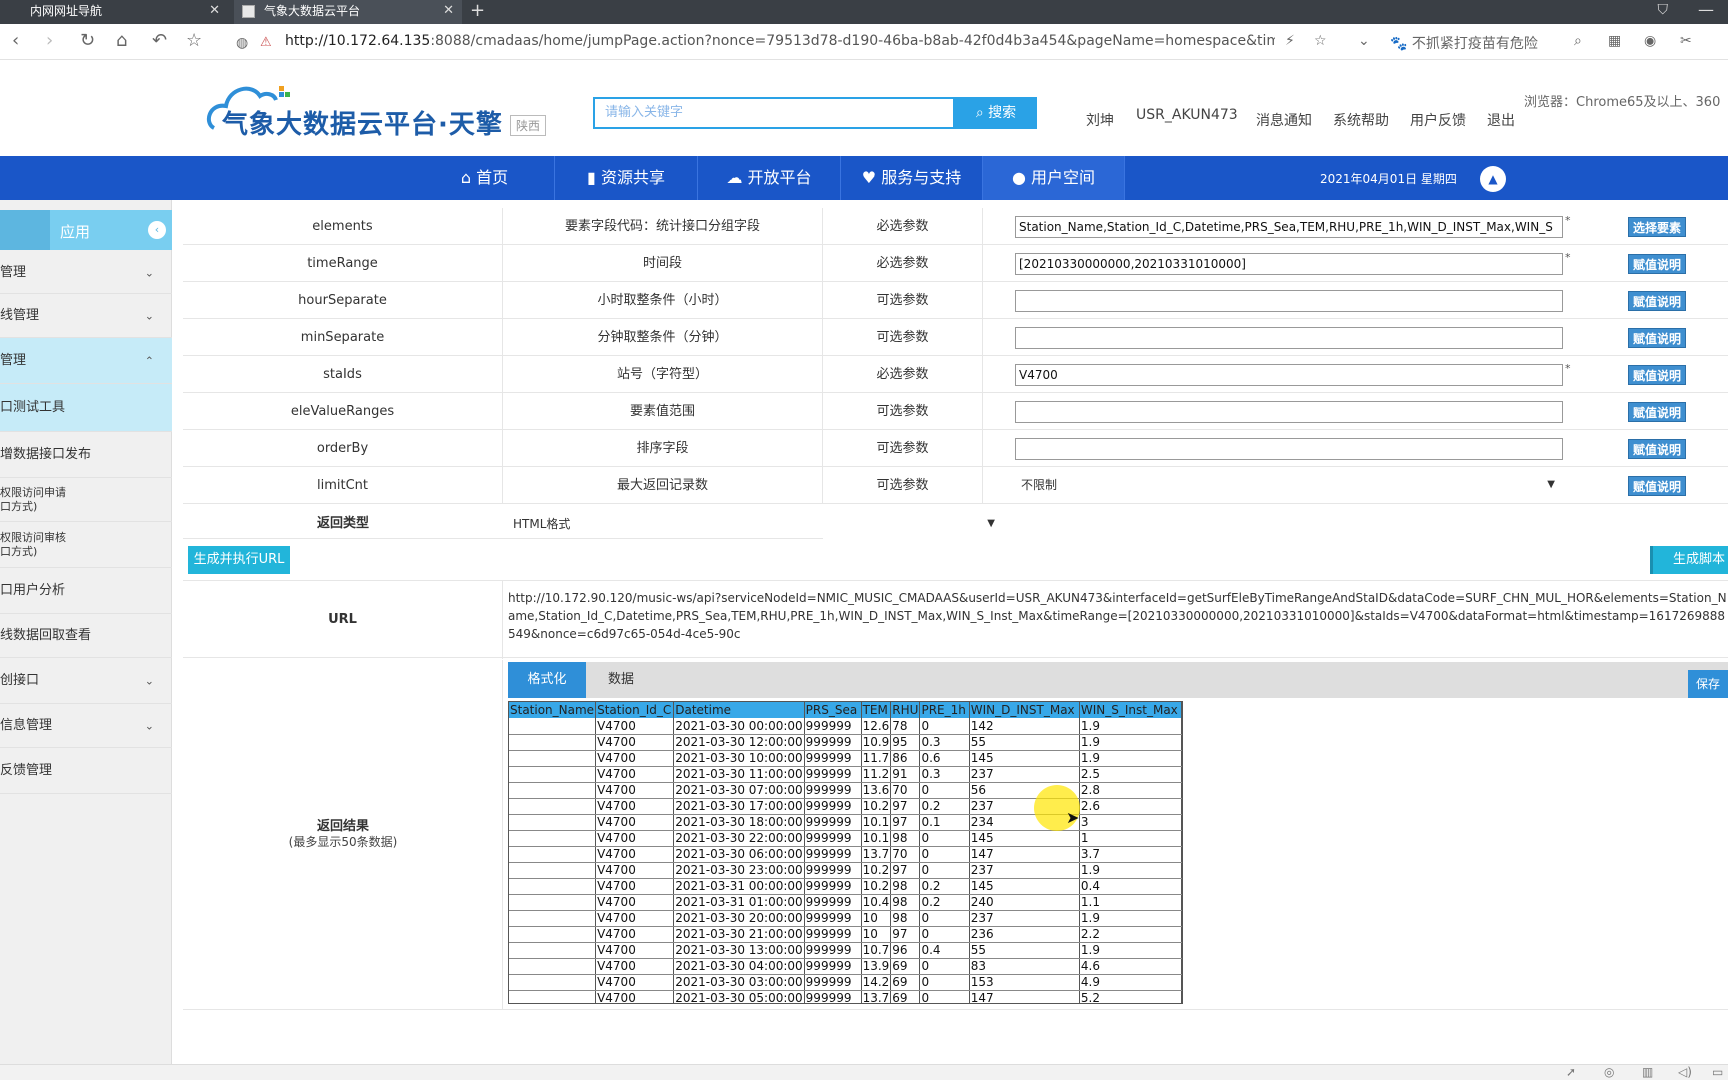 The width and height of the screenshot is (1728, 1080). I want to click on reload-icon: ↻, so click(87, 41).